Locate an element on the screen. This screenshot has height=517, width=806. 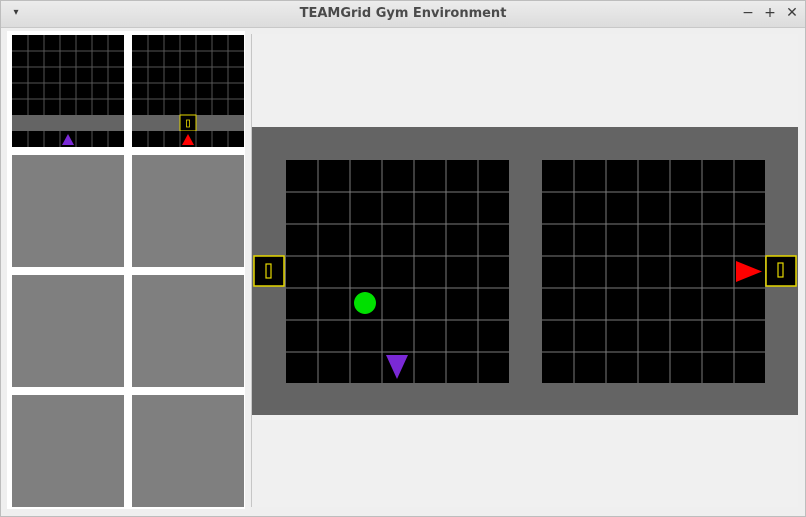
left-room-floor is located at coordinates (397, 271).